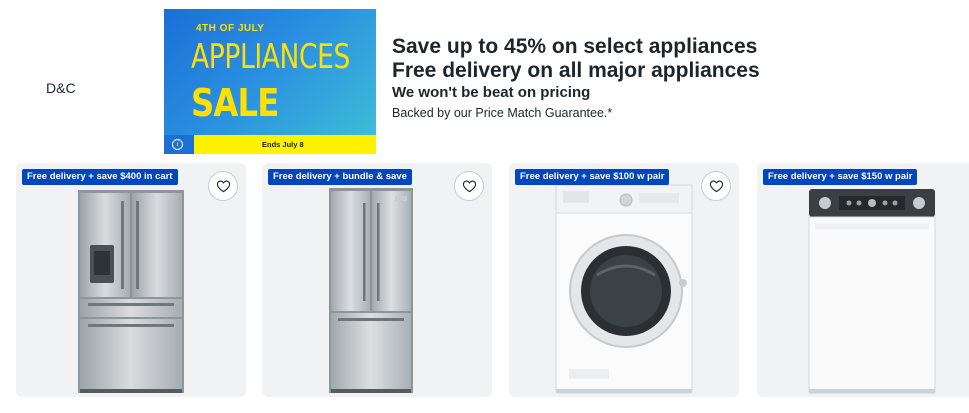 Image resolution: width=969 pixels, height=413 pixels. I want to click on product-card: Free delivery + save $400 in cart, so click(131, 280).